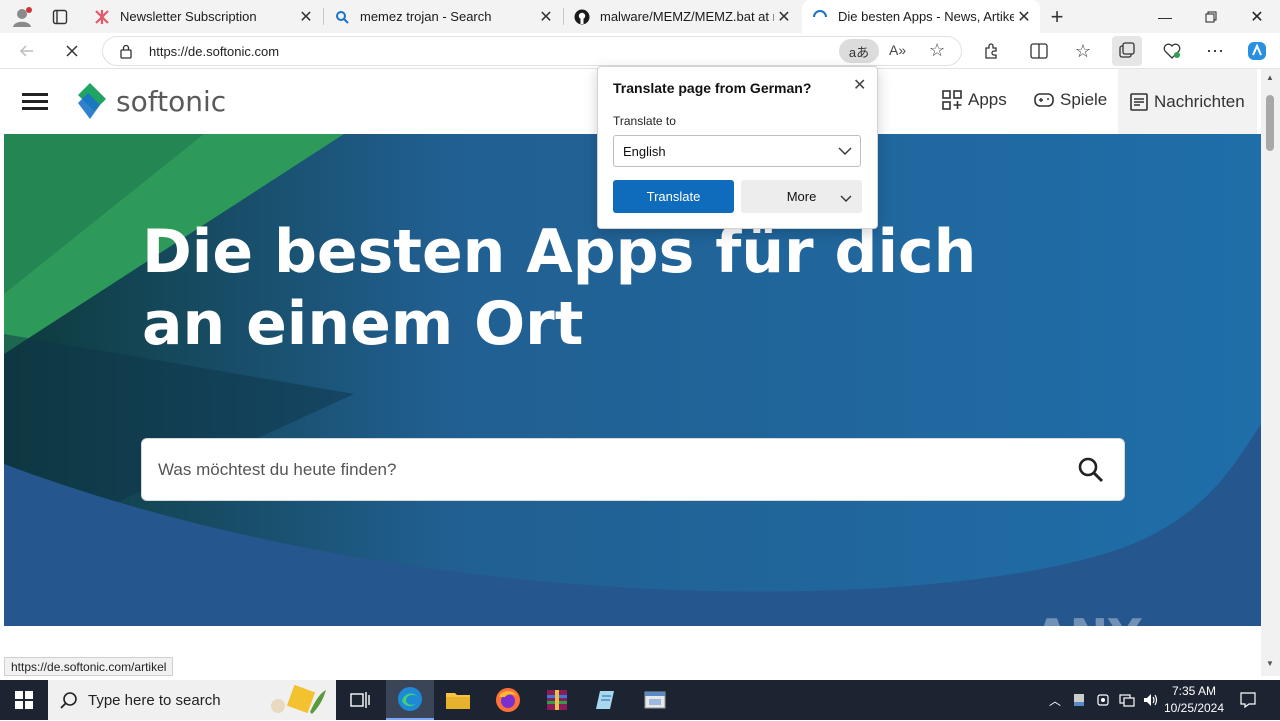 Image resolution: width=1280 pixels, height=721 pixels. I want to click on status-bar-url: https://de.softonic.com/artikel, so click(89, 666).